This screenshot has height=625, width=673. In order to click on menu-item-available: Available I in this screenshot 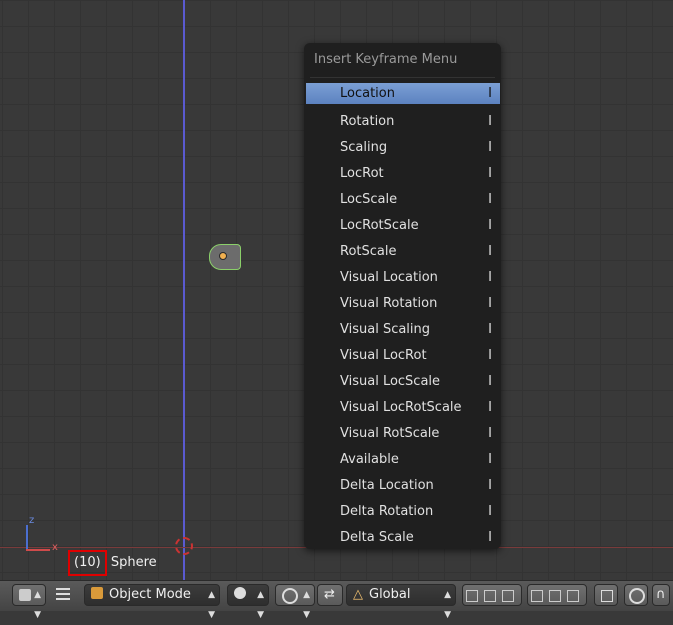, I will do `click(403, 460)`.